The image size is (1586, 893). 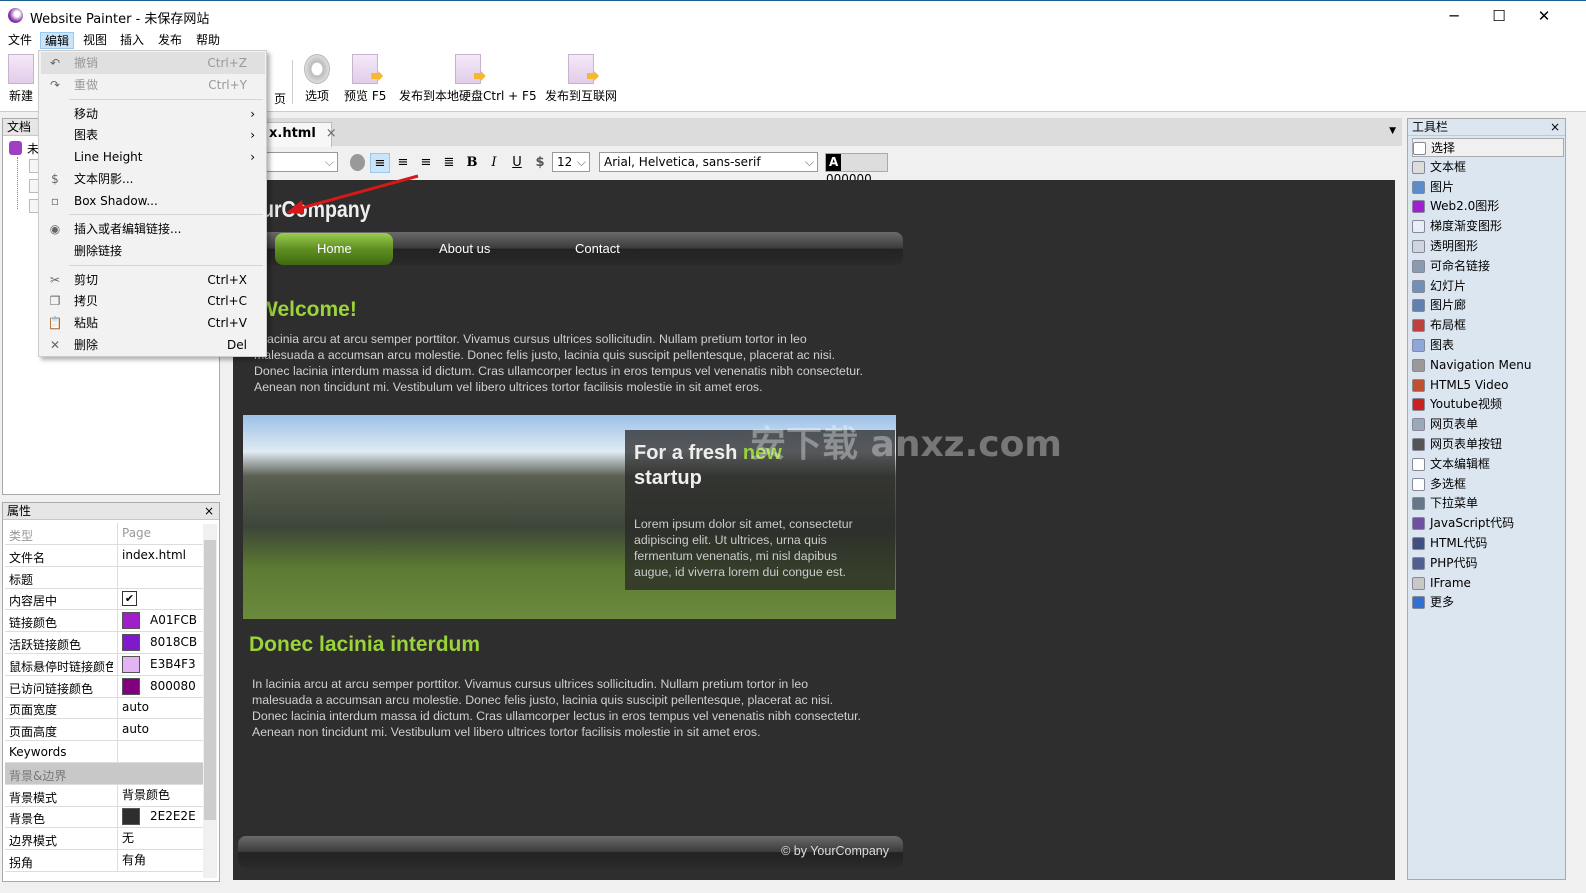 What do you see at coordinates (104, 599) in the screenshot?
I see `property-row: 内容居中 ✔` at bounding box center [104, 599].